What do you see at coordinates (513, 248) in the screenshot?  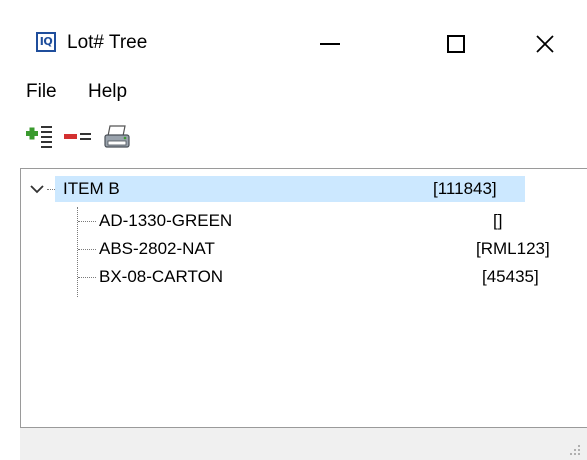 I see `tree-node-value: [RML123]` at bounding box center [513, 248].